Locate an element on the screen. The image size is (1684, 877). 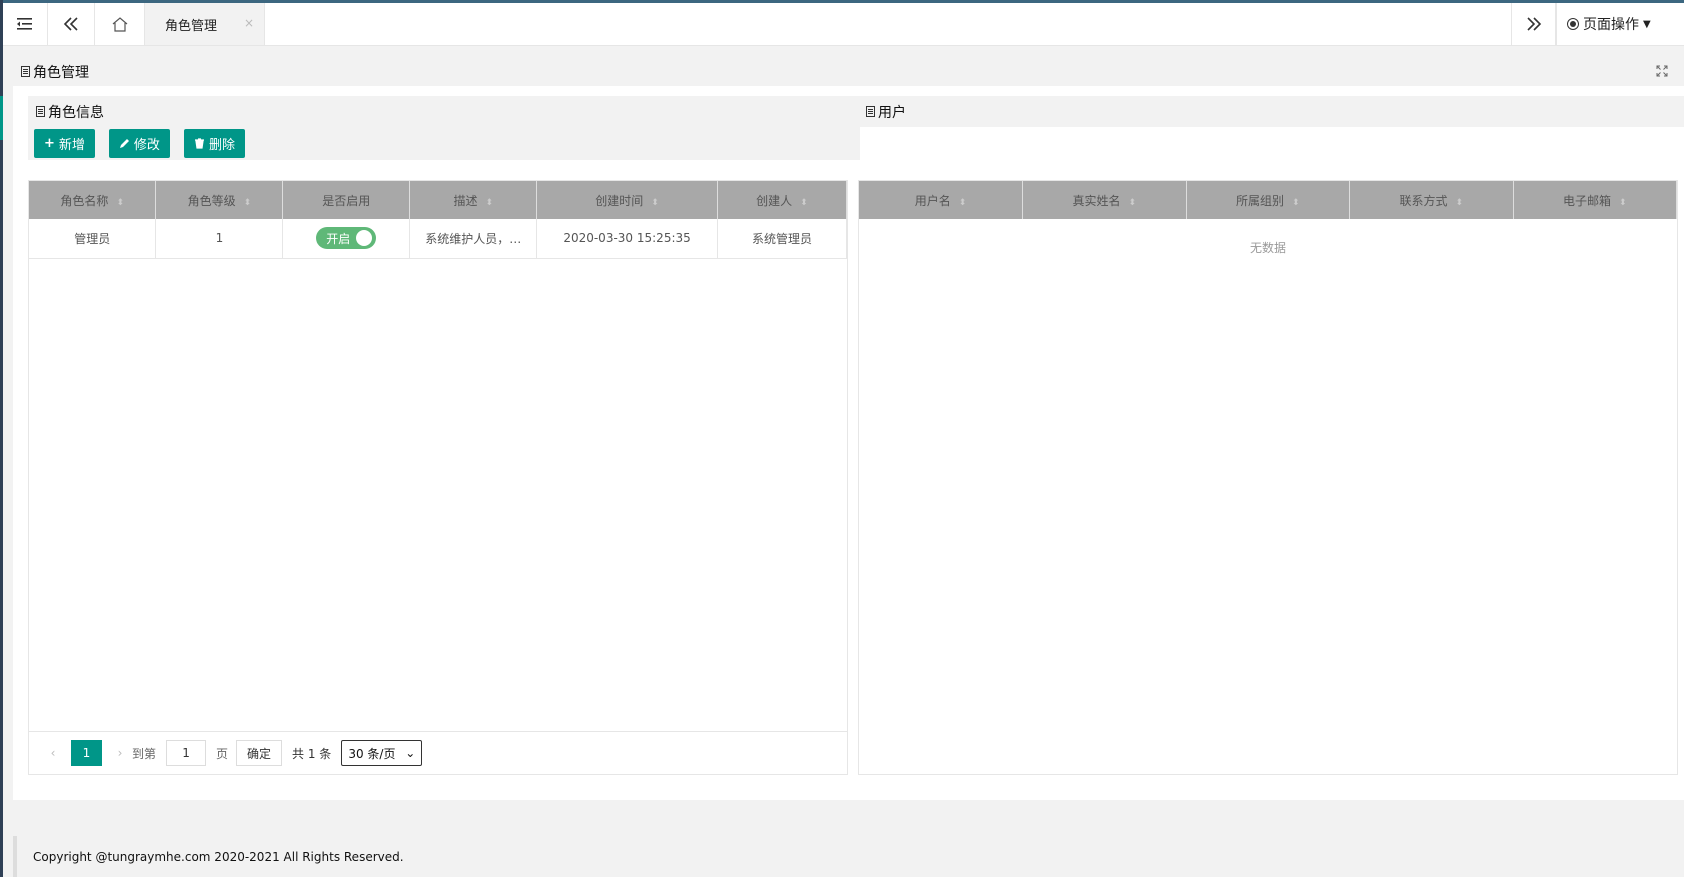
role-info-header: 角色信息 is located at coordinates (444, 111).